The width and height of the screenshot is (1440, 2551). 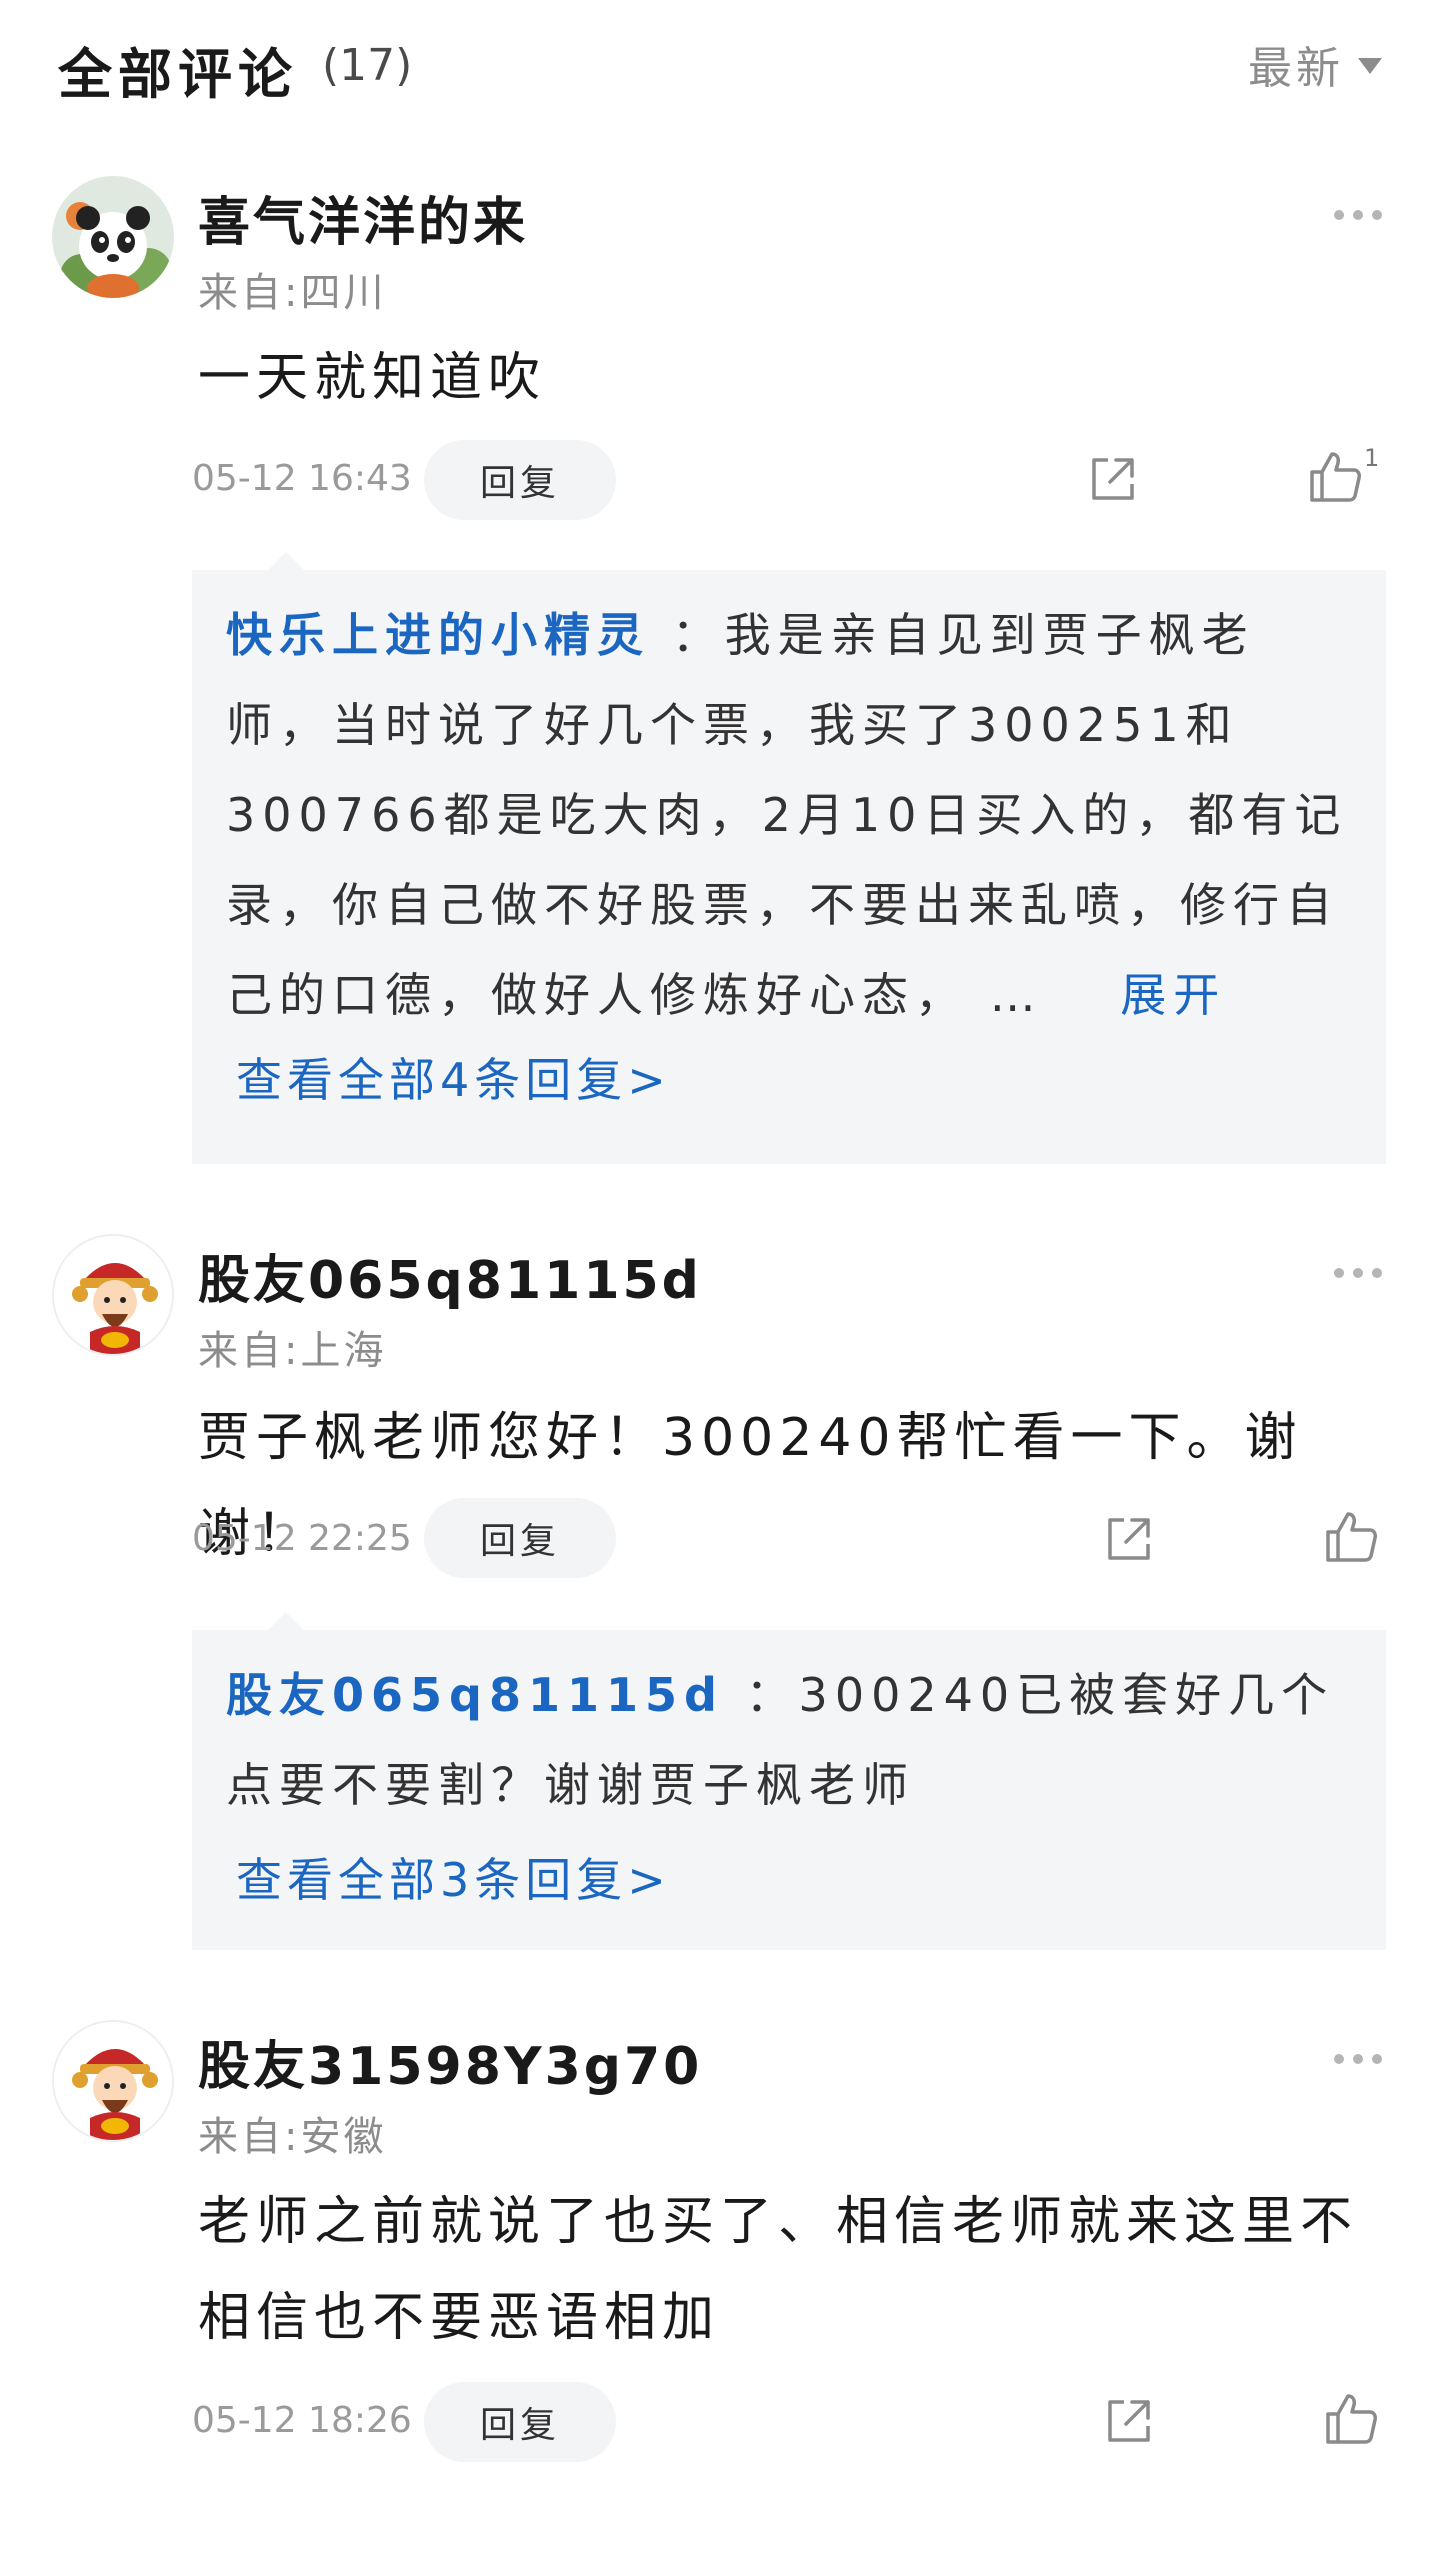 What do you see at coordinates (372, 378) in the screenshot?
I see `comment-text: 一天就知道吹` at bounding box center [372, 378].